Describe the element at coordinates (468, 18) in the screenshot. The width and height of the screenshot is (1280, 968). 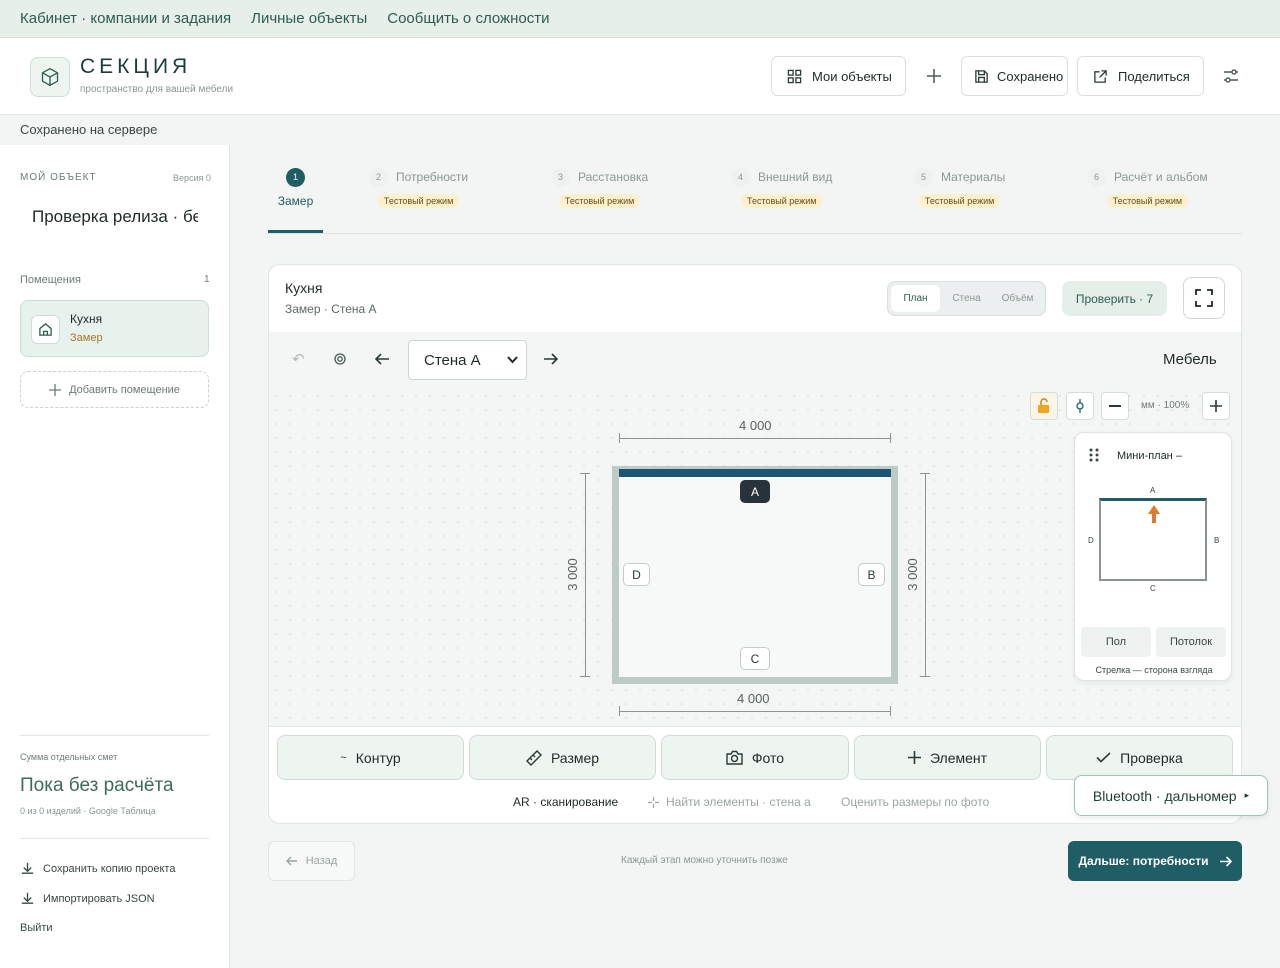
I see `nav-link-report-issue: Сообщить о сложности` at that location.